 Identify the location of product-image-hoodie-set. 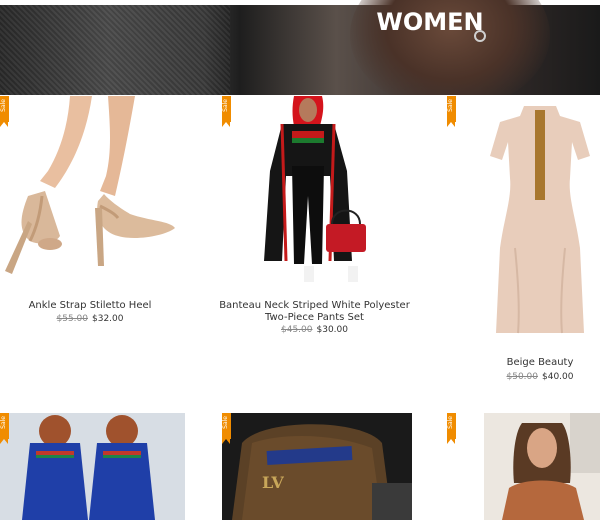
(92, 466).